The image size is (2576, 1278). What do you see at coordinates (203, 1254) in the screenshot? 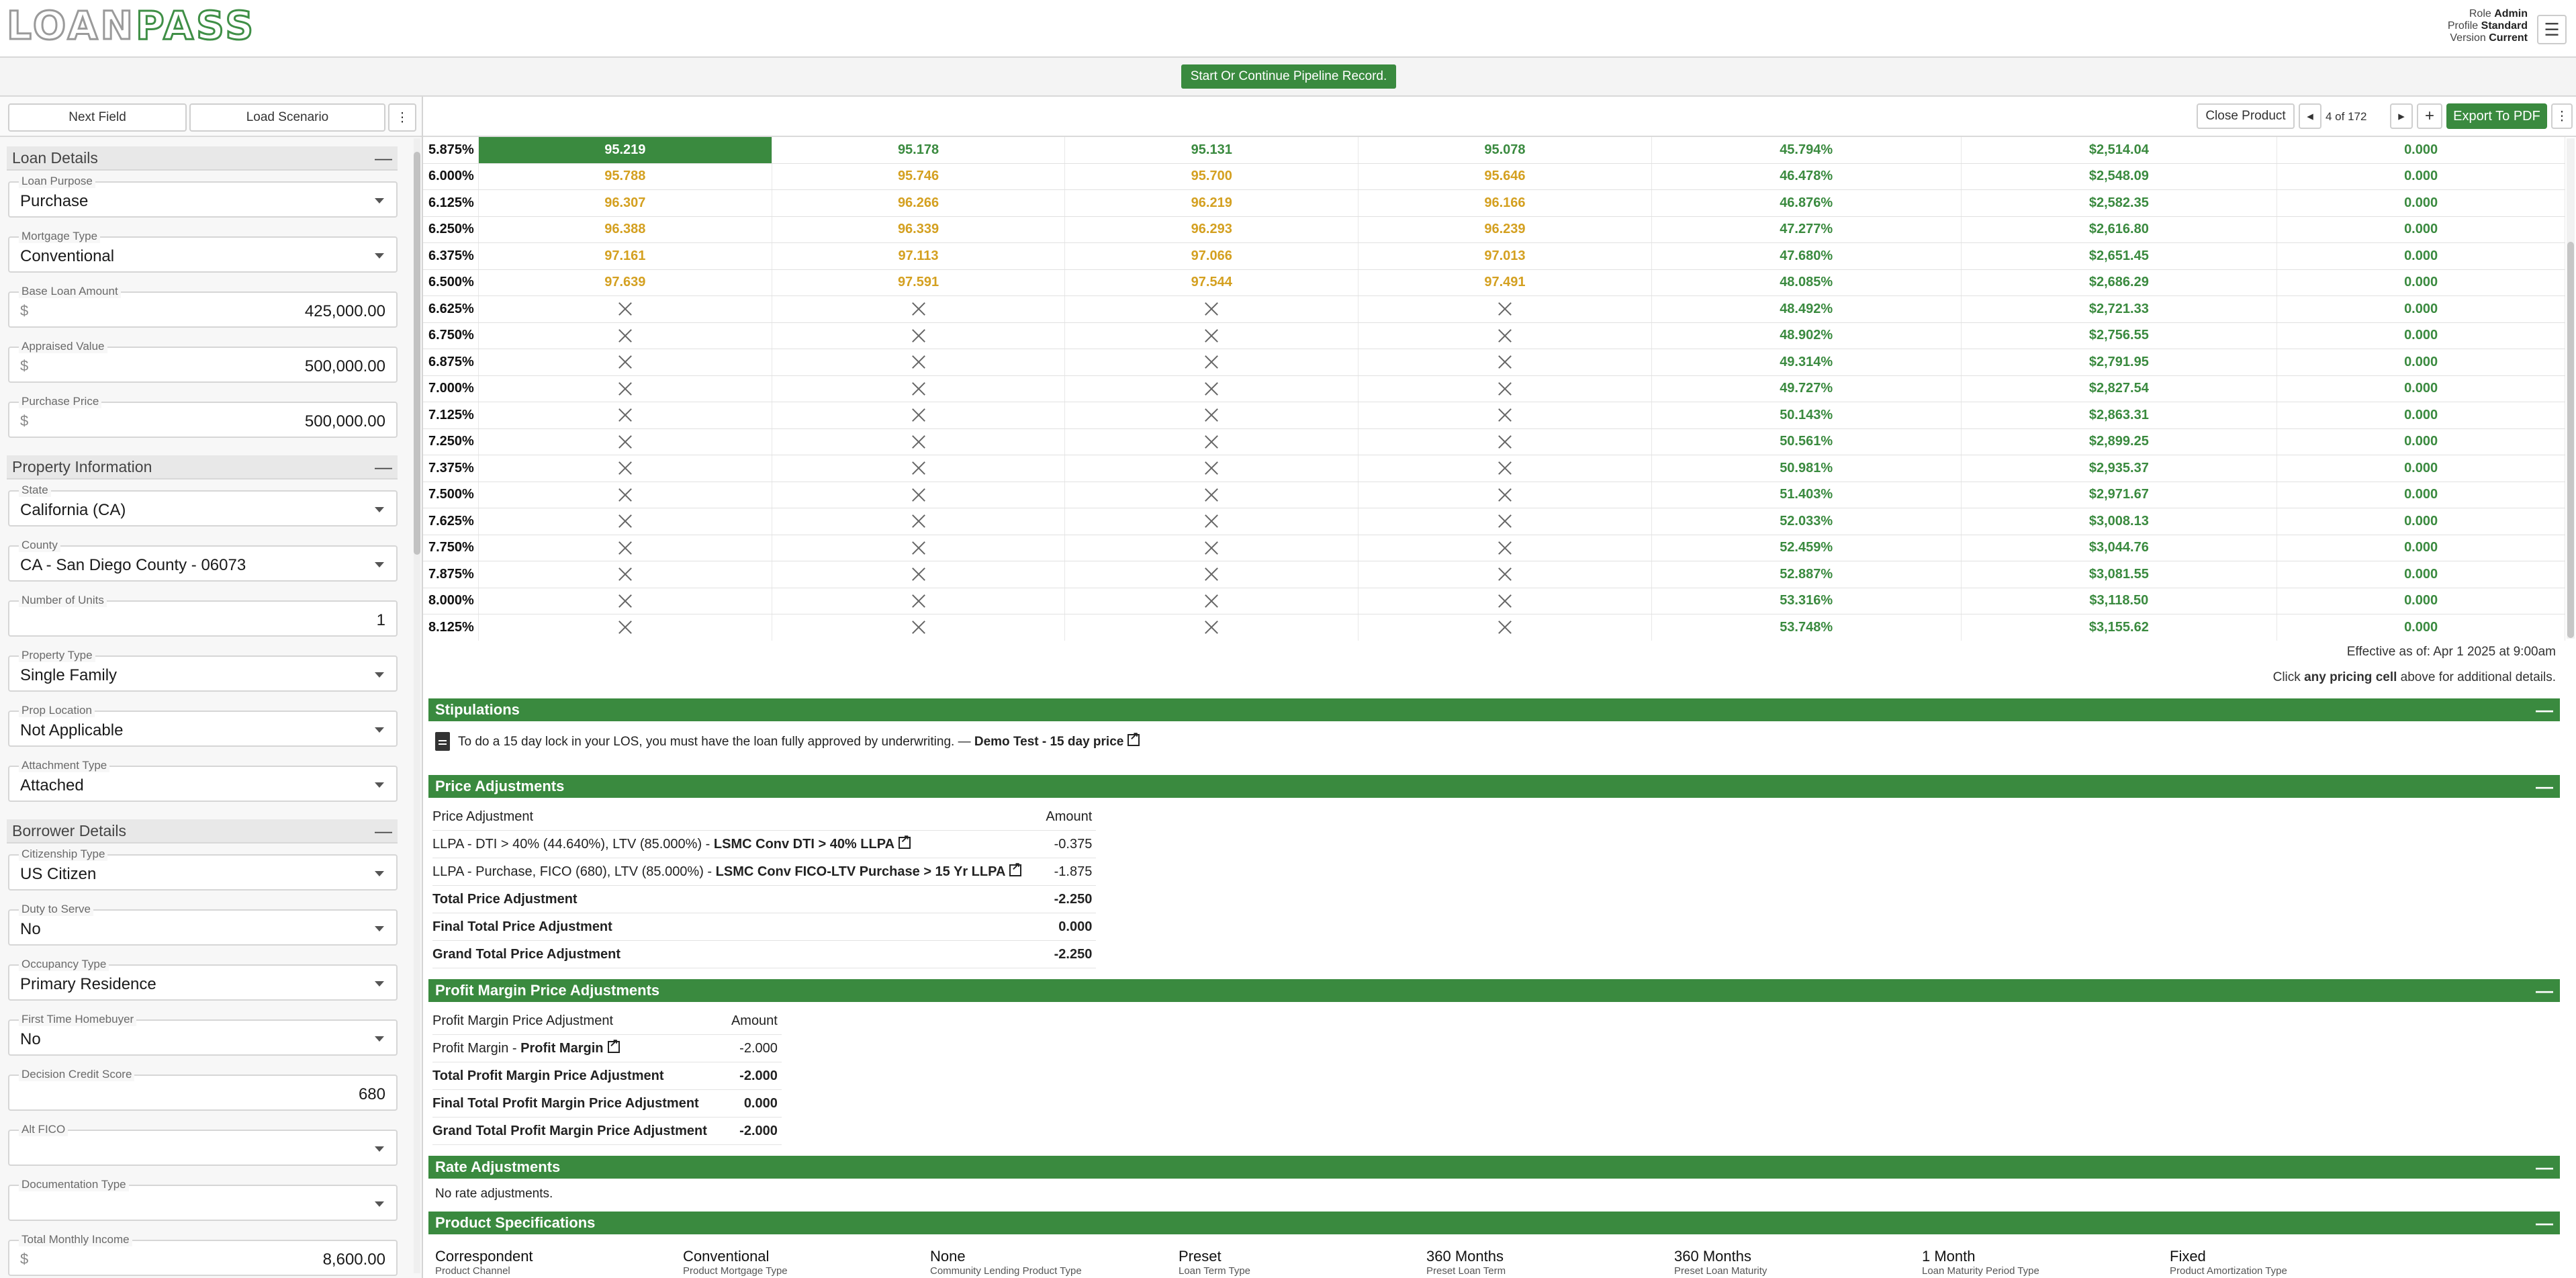
I see `total-monthly-income-input: Total Monthly Income $ 8,600.00` at bounding box center [203, 1254].